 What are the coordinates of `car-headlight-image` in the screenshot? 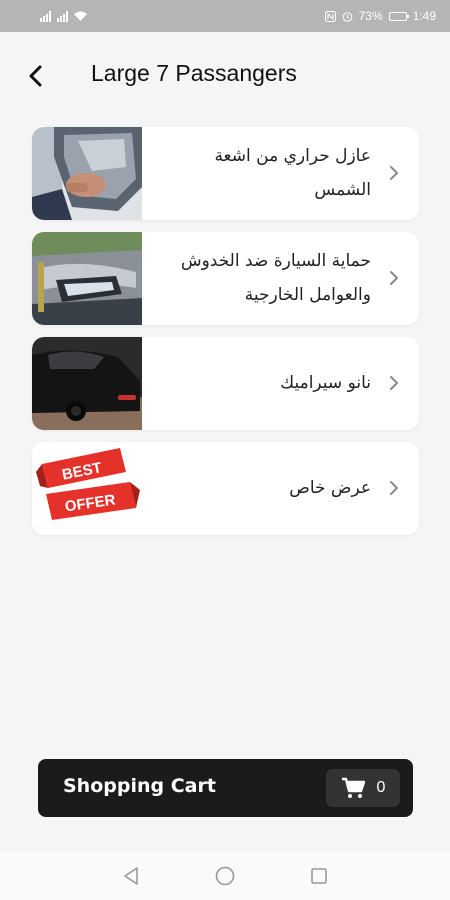 It's located at (87, 278).